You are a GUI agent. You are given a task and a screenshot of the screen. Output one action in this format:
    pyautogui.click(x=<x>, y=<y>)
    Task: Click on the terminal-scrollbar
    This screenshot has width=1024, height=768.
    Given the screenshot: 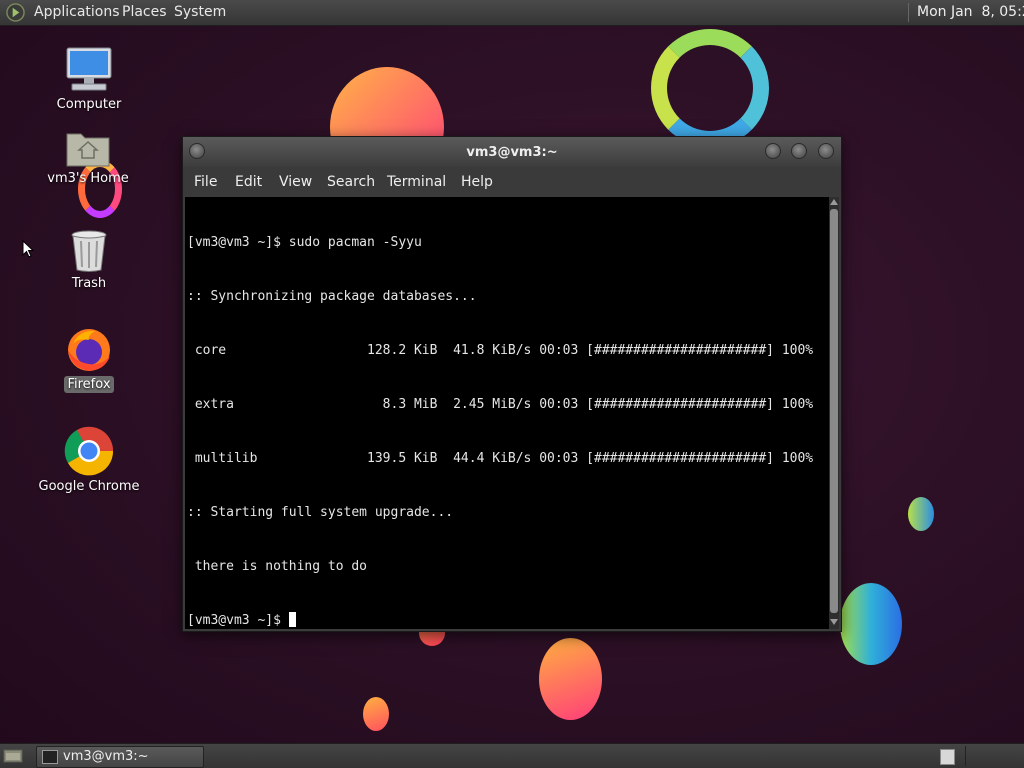 What is the action you would take?
    pyautogui.click(x=834, y=413)
    